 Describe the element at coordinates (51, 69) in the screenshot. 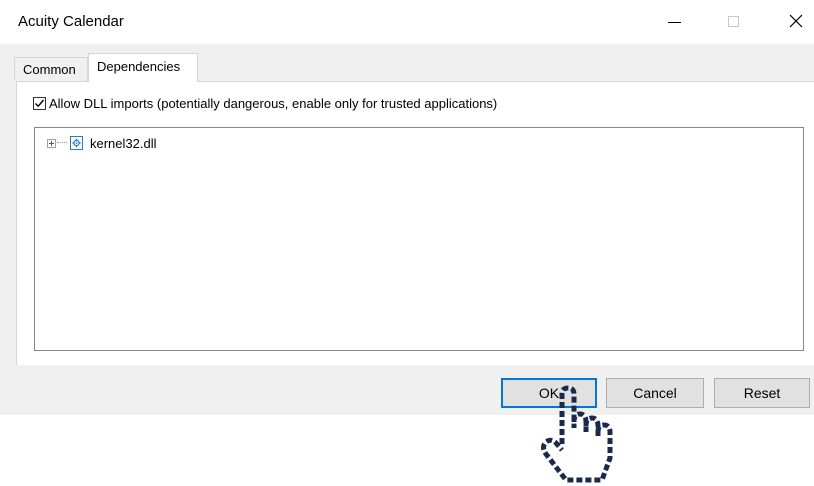

I see `tab-common: Common` at that location.